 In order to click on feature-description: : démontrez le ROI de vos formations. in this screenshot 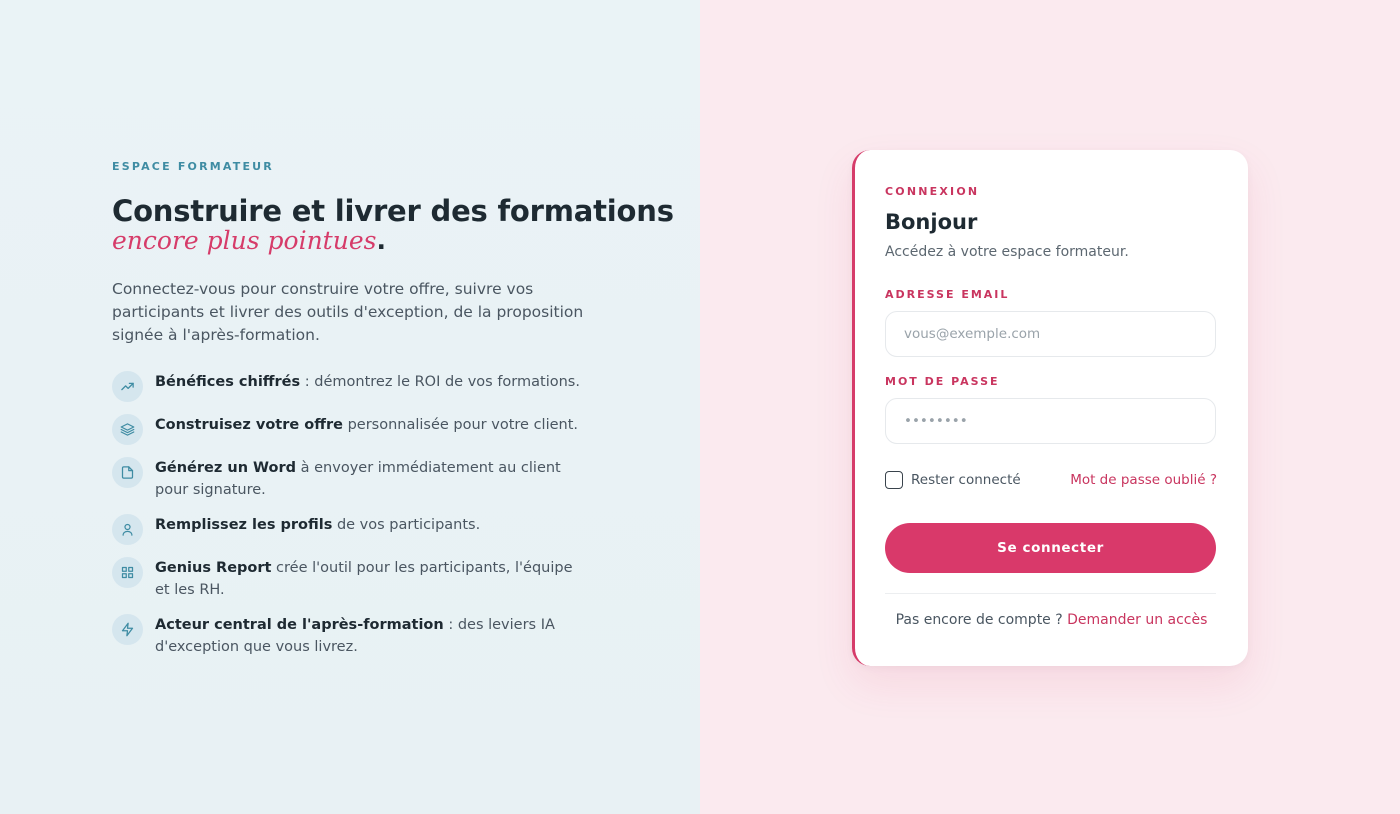, I will do `click(440, 382)`.